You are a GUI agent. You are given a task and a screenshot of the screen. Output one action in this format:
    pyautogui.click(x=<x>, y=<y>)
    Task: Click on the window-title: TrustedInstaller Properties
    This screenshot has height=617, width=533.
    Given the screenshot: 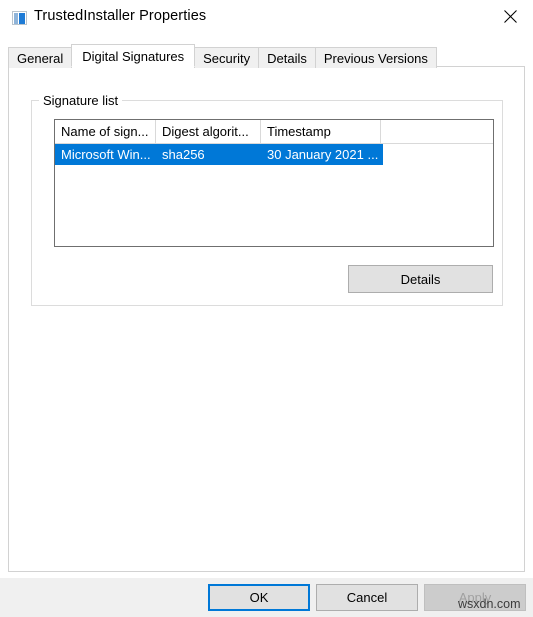 What is the action you would take?
    pyautogui.click(x=120, y=16)
    